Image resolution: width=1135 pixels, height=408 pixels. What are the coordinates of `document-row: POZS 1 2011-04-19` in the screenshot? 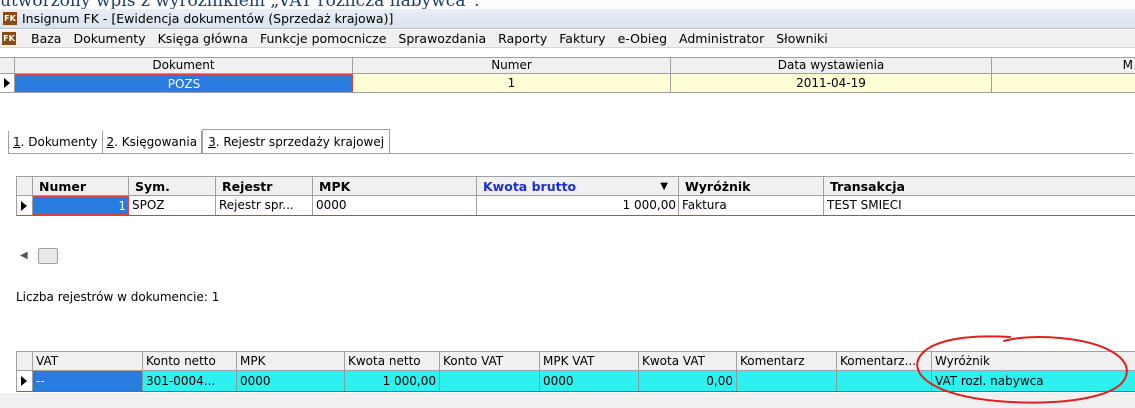 It's located at (567, 83).